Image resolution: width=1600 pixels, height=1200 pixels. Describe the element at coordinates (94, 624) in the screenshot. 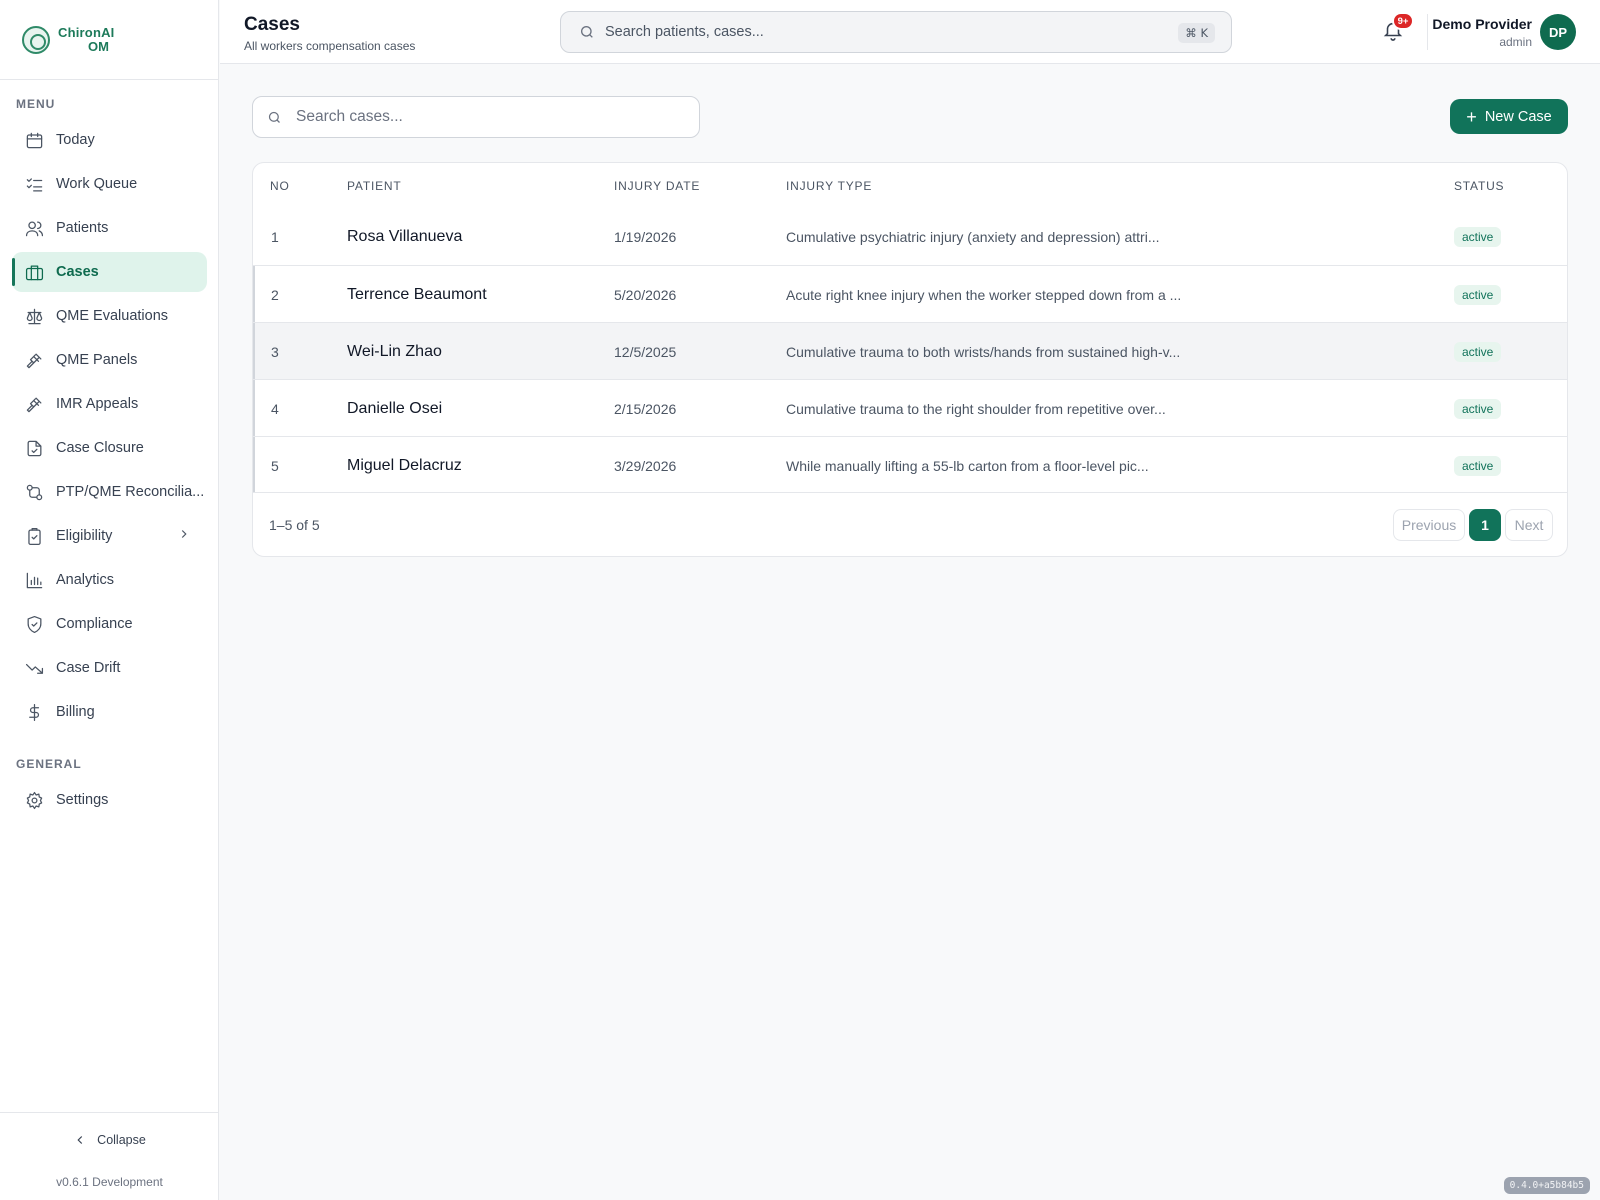

I see `sidebar-item-label: Compliance` at that location.